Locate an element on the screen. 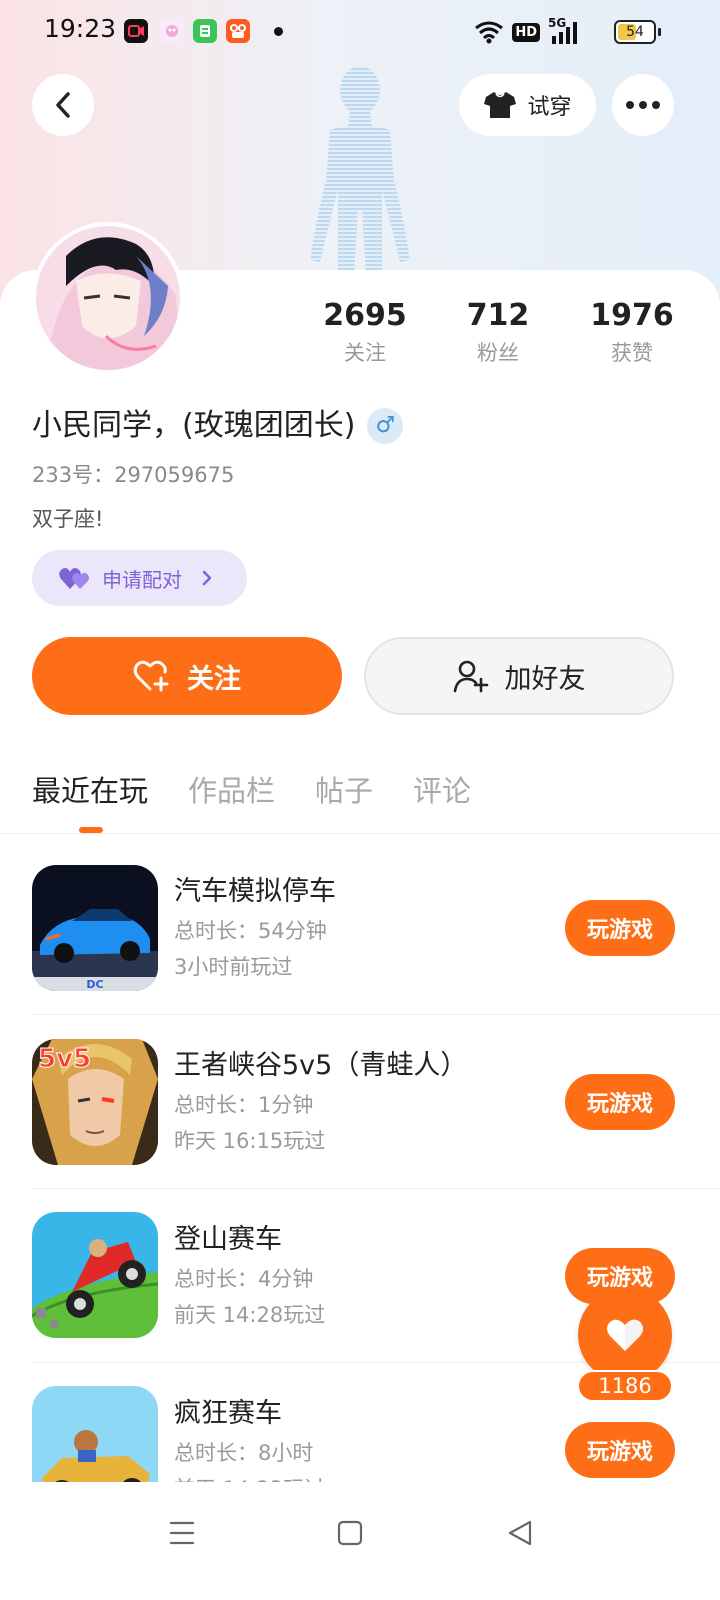  back-nav-button is located at coordinates (520, 1533).